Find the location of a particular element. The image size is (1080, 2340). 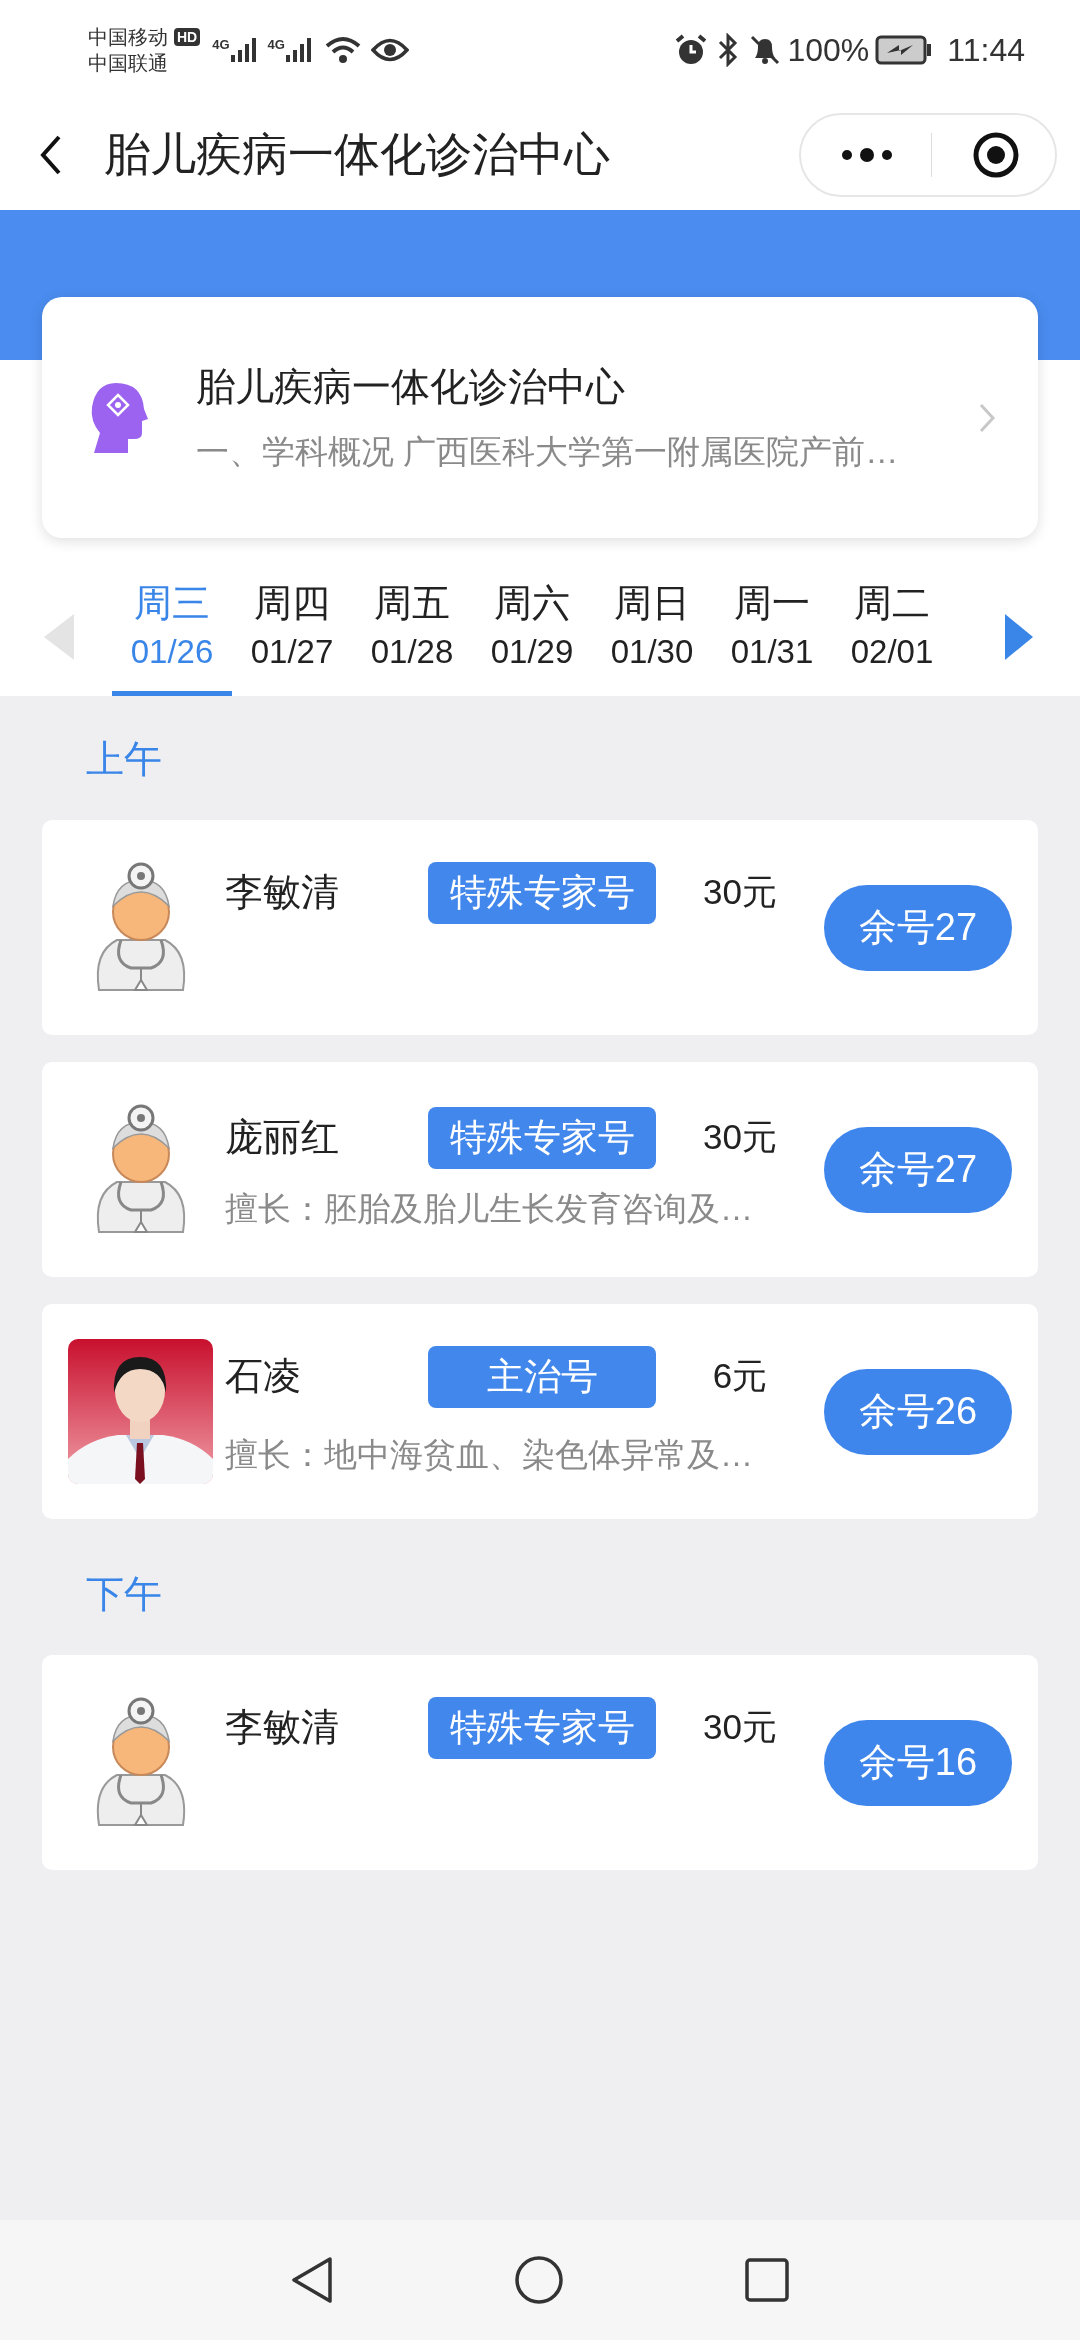

page-title: 胎儿疾病一体化诊治中心 is located at coordinates (357, 154).